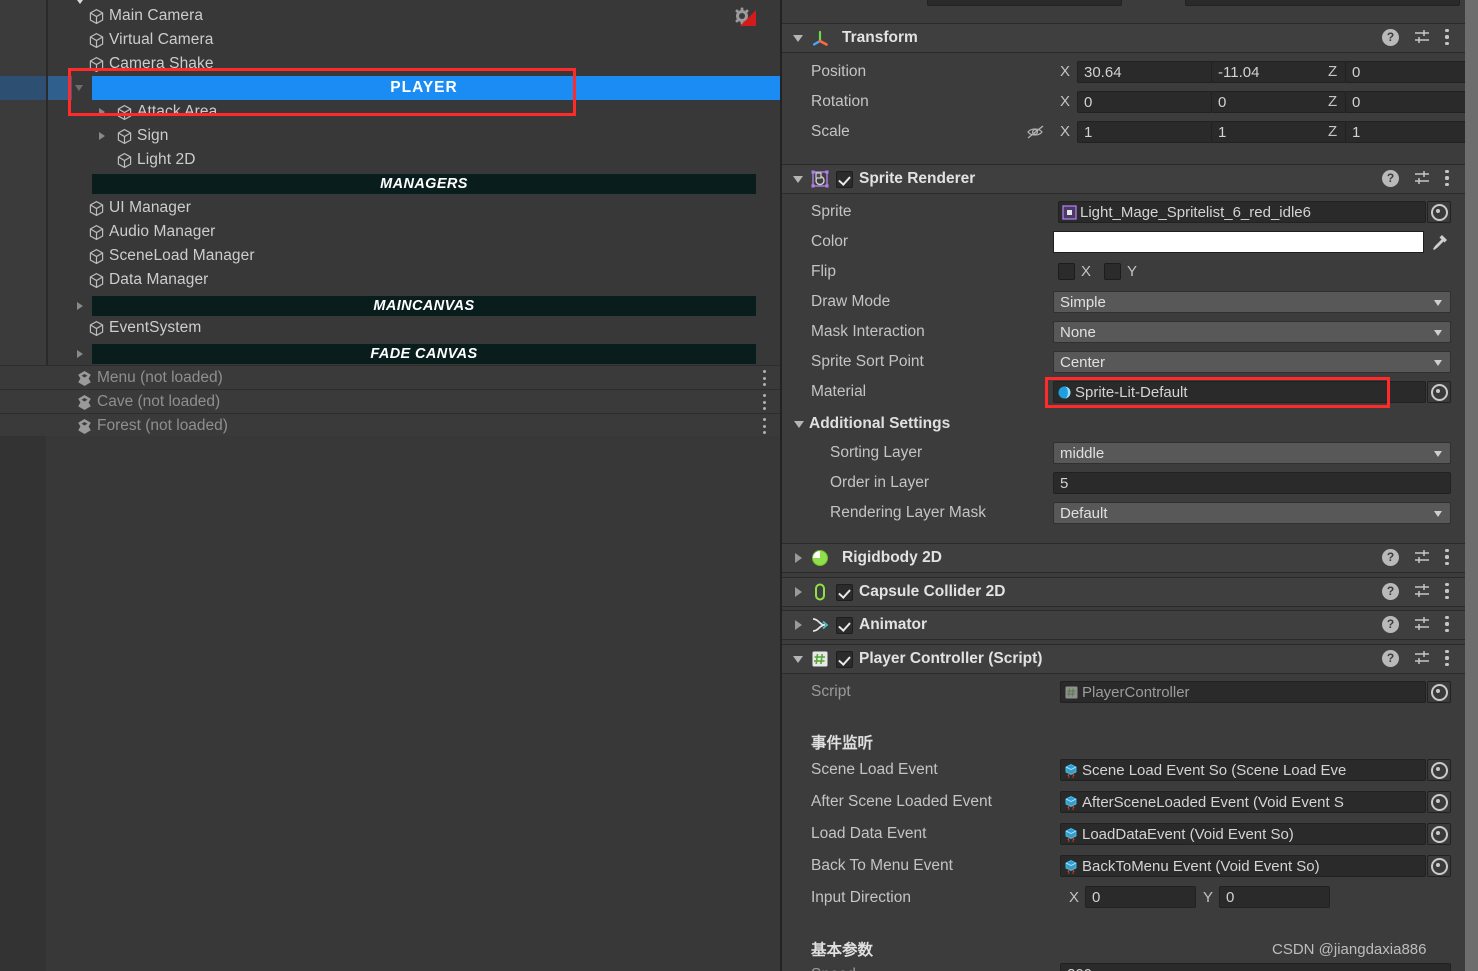 This screenshot has height=971, width=1478. I want to click on scene-load-event-picker-button, so click(1439, 770).